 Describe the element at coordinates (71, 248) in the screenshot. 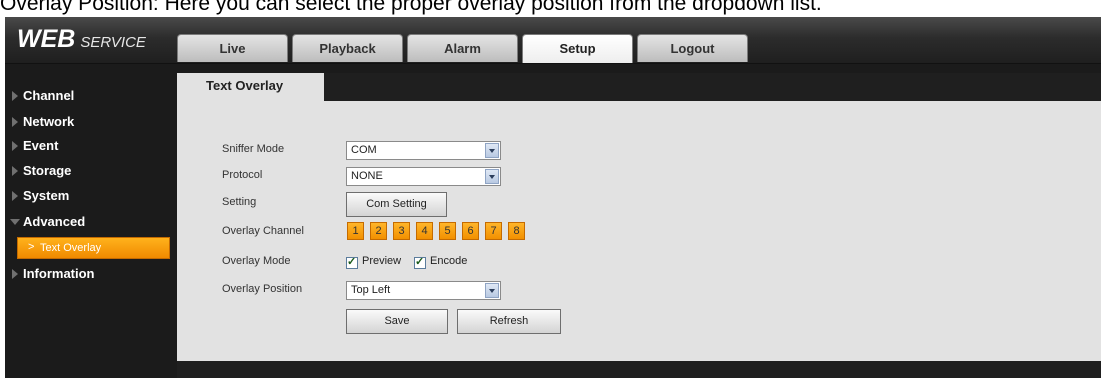

I see `sidebar-subitem-label: Text Overlay` at that location.